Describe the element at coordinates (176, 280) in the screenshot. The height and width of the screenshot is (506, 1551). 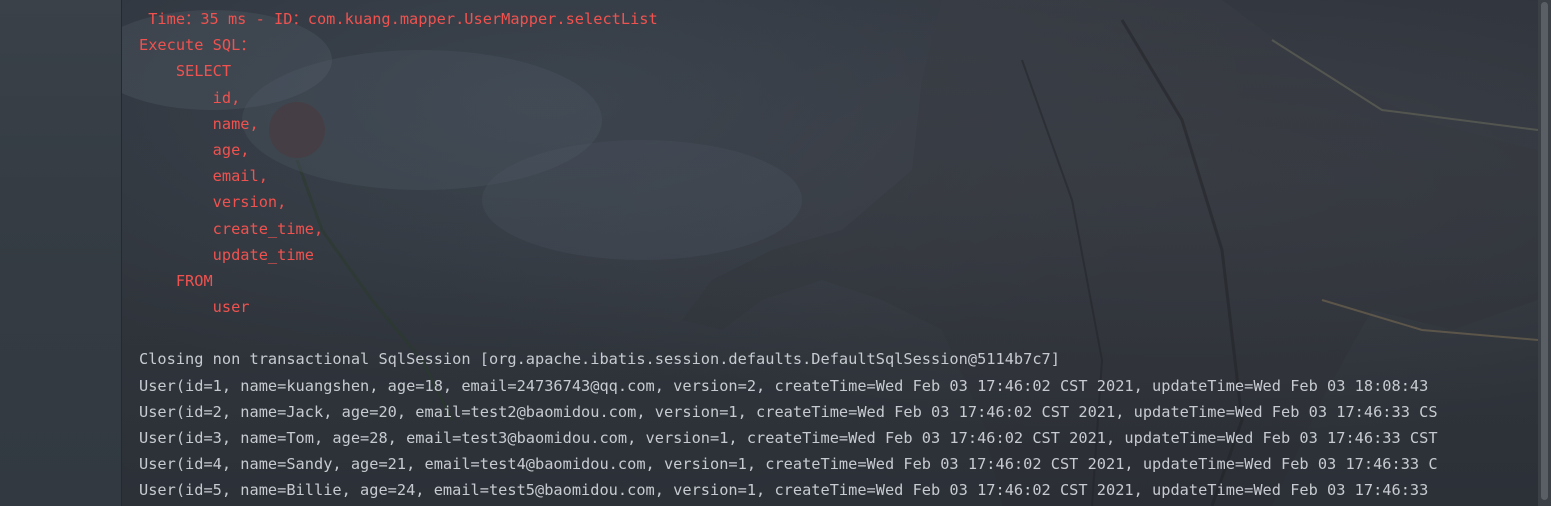
I see `log-line-10: FROM` at that location.